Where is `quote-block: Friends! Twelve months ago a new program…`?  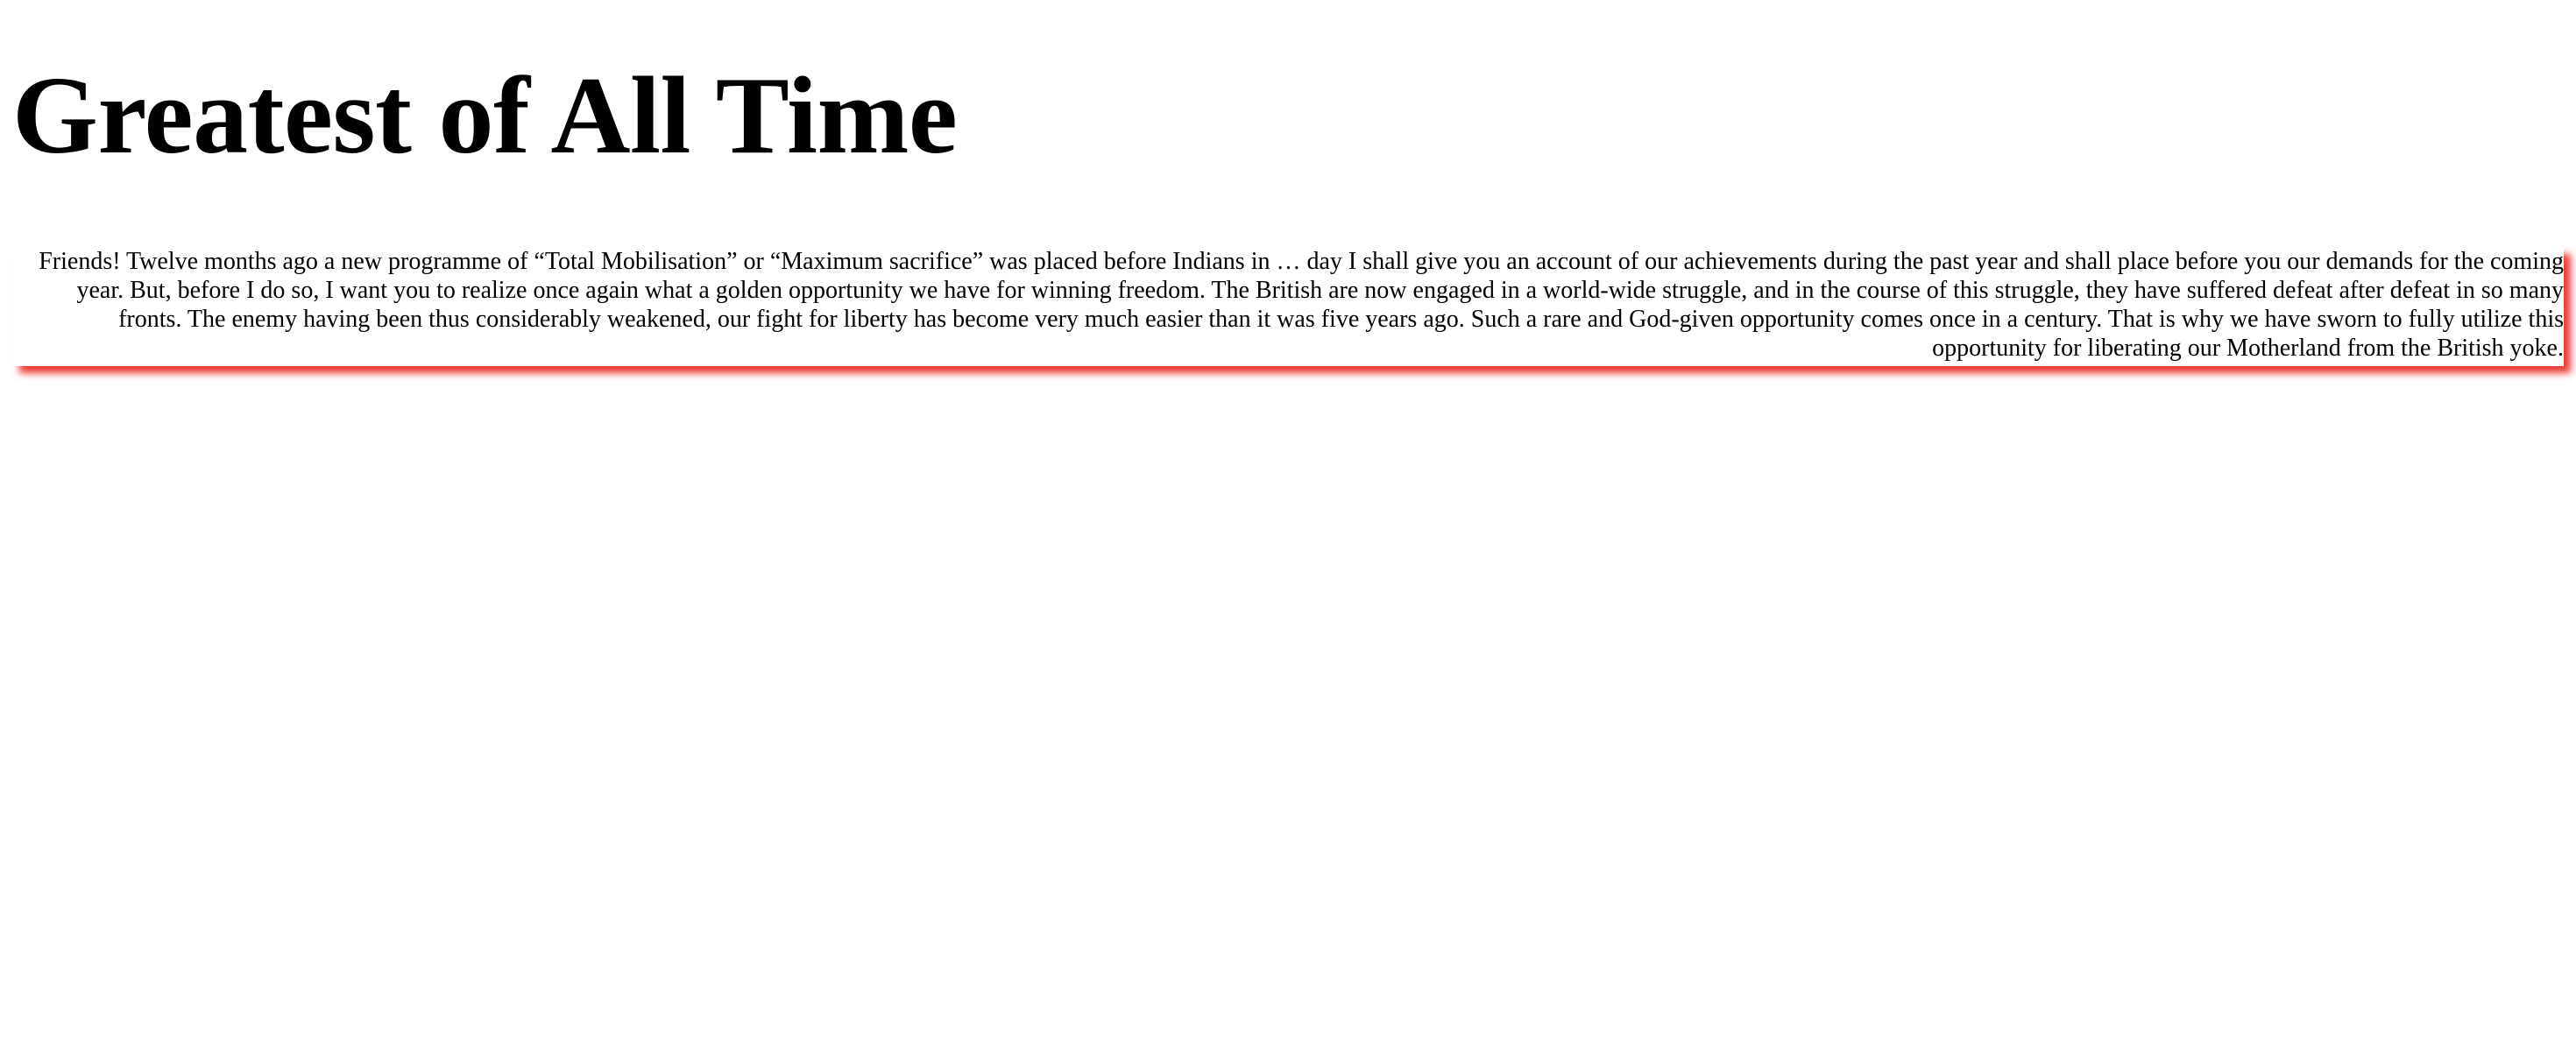
quote-block: Friends! Twelve months ago a new program… is located at coordinates (1288, 306).